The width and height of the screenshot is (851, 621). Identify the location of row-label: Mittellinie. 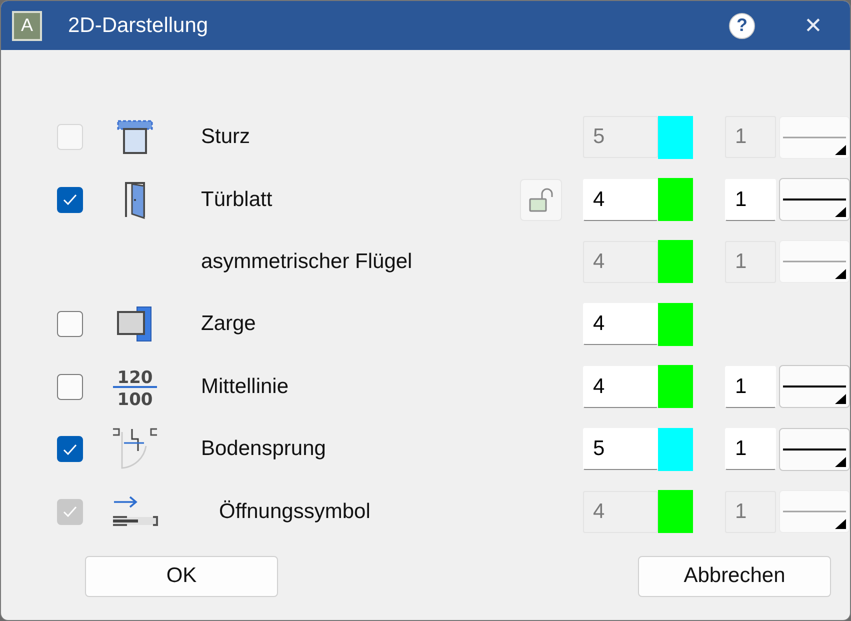
(245, 386).